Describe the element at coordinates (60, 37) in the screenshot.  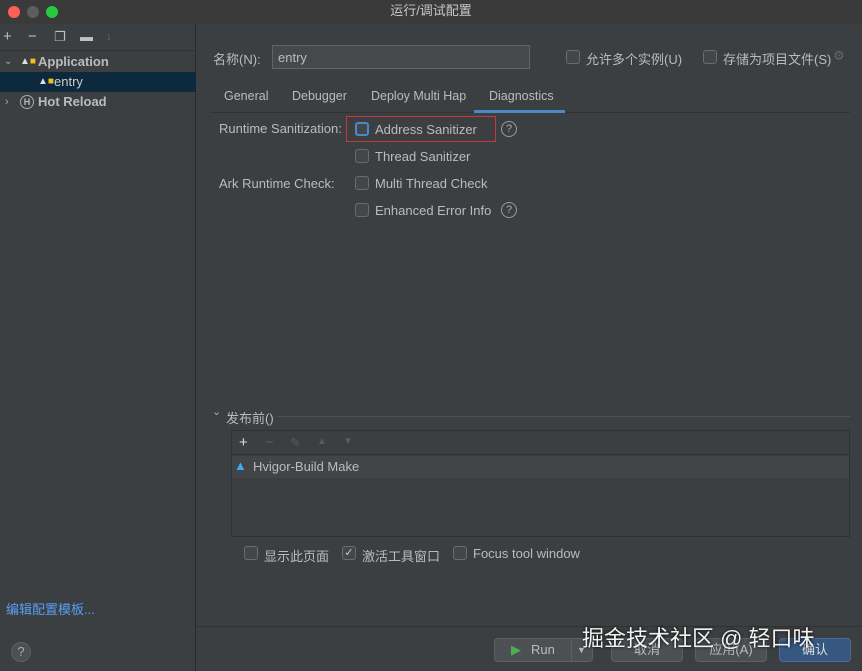
I see `copy-icon: ❐` at that location.